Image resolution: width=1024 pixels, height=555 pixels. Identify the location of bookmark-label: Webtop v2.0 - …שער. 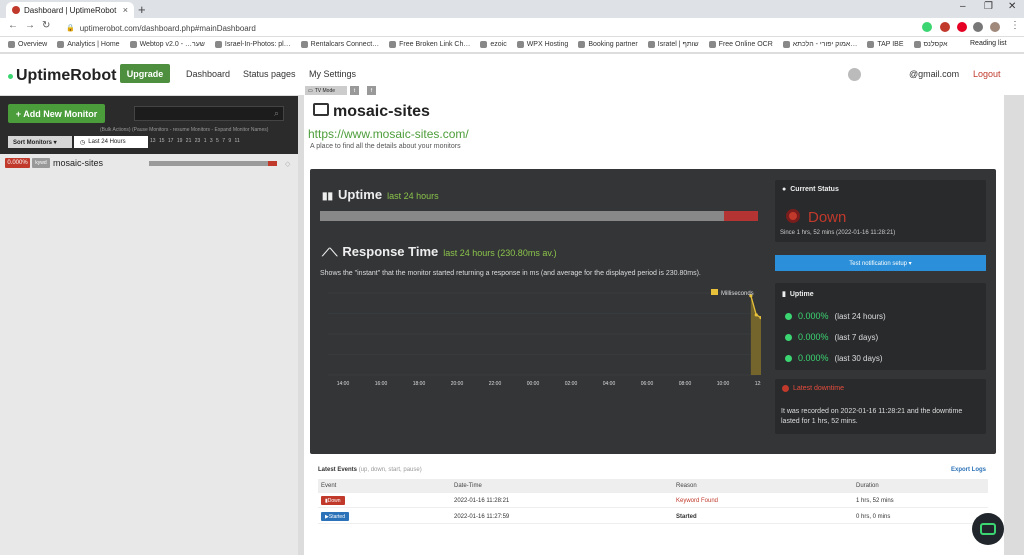
(172, 44).